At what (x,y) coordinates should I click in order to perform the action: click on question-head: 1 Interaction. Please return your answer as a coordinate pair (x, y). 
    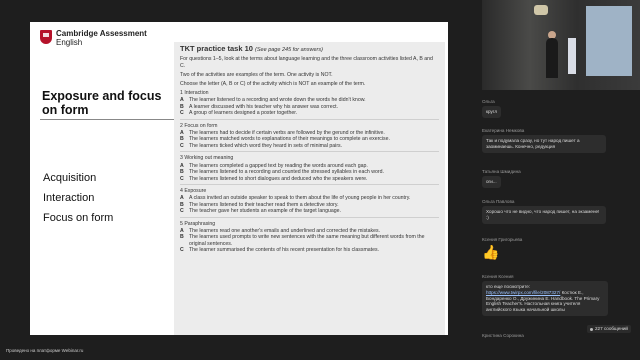
    Looking at the image, I should click on (194, 93).